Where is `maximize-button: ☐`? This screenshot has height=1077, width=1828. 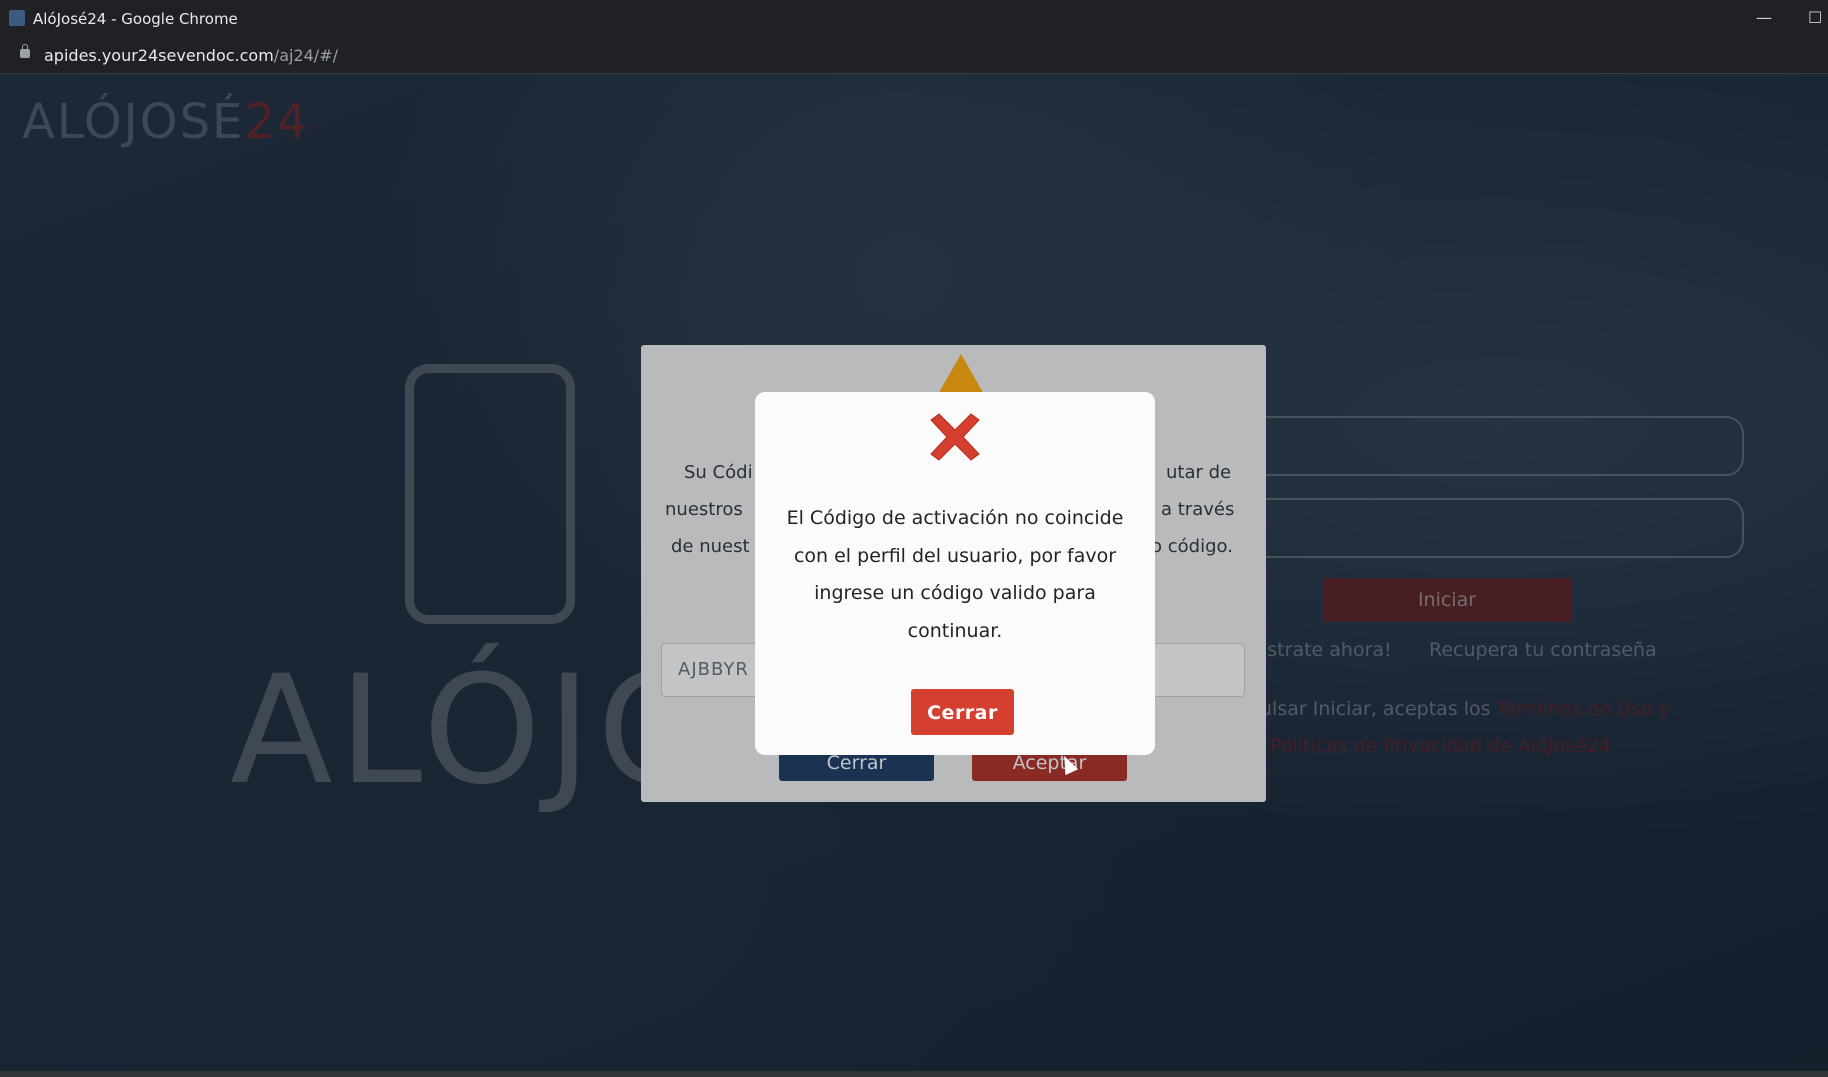 maximize-button: ☐ is located at coordinates (1815, 17).